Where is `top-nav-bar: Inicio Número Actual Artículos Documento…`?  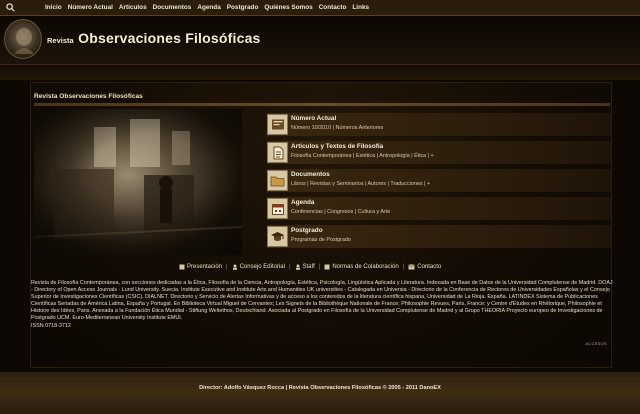 top-nav-bar: Inicio Número Actual Artículos Documento… is located at coordinates (320, 8).